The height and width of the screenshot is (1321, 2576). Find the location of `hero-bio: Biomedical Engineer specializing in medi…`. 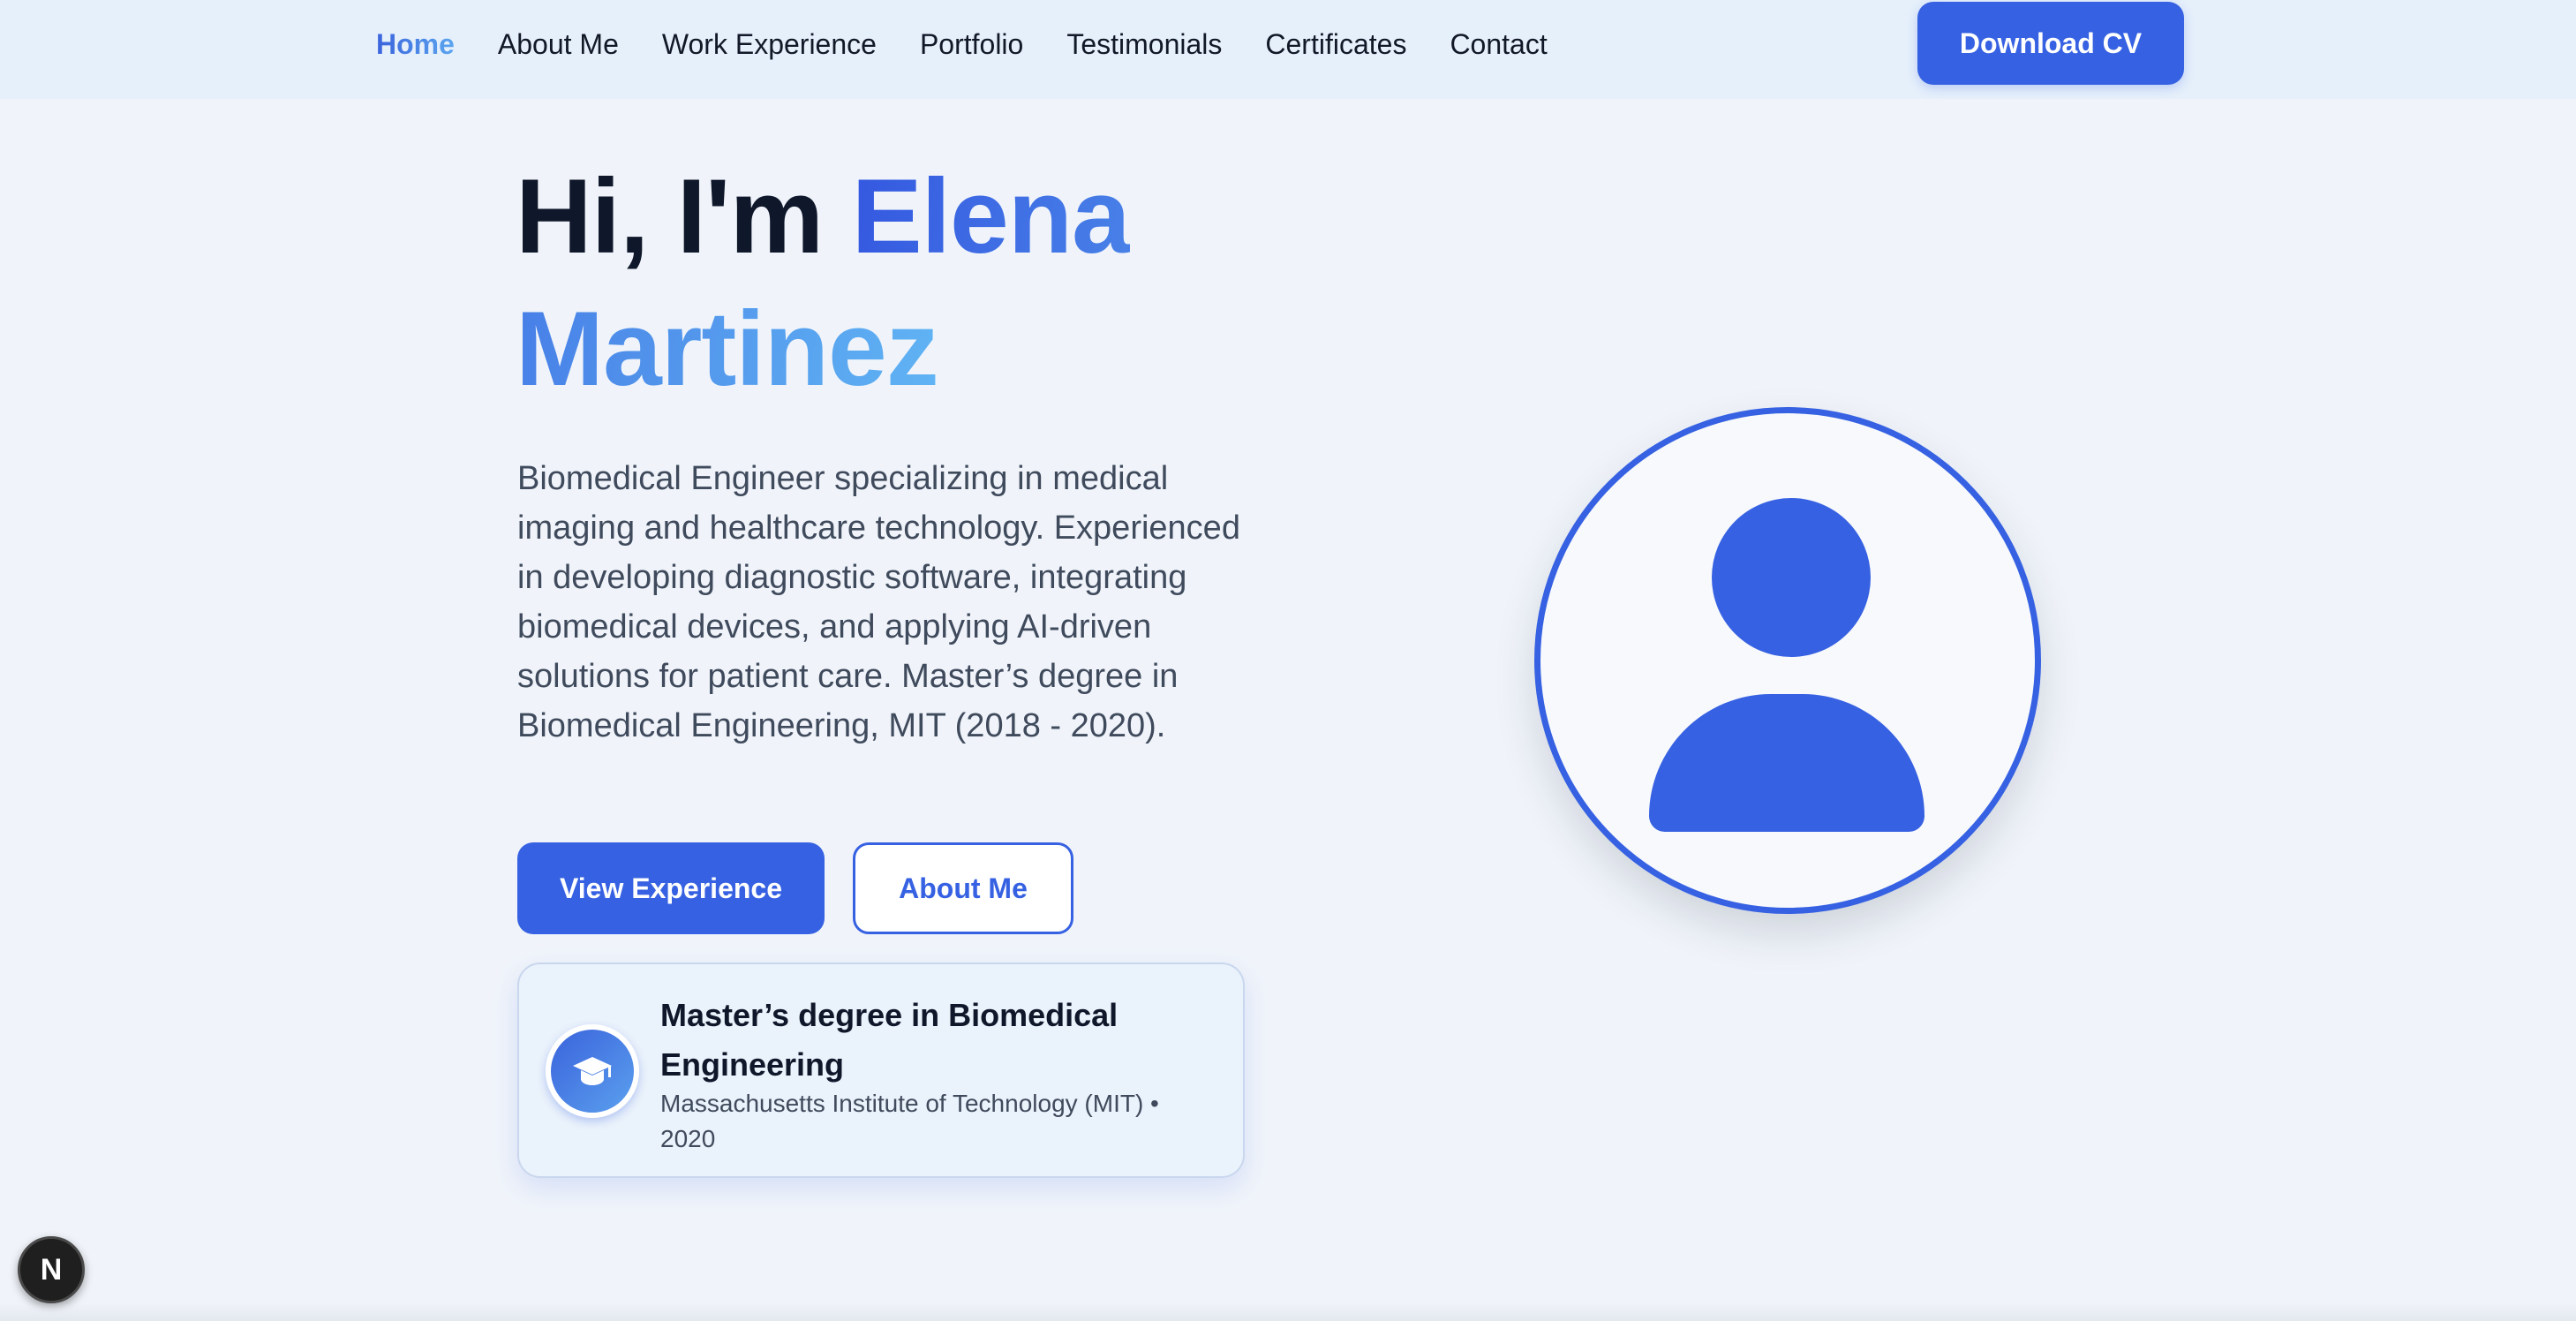

hero-bio: Biomedical Engineer specializing in medi… is located at coordinates (879, 602).